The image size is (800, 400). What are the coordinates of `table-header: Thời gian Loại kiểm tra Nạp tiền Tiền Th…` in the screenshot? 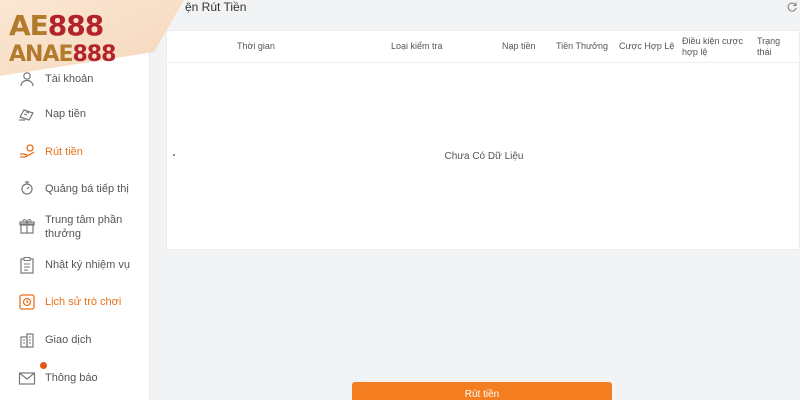 It's located at (483, 47).